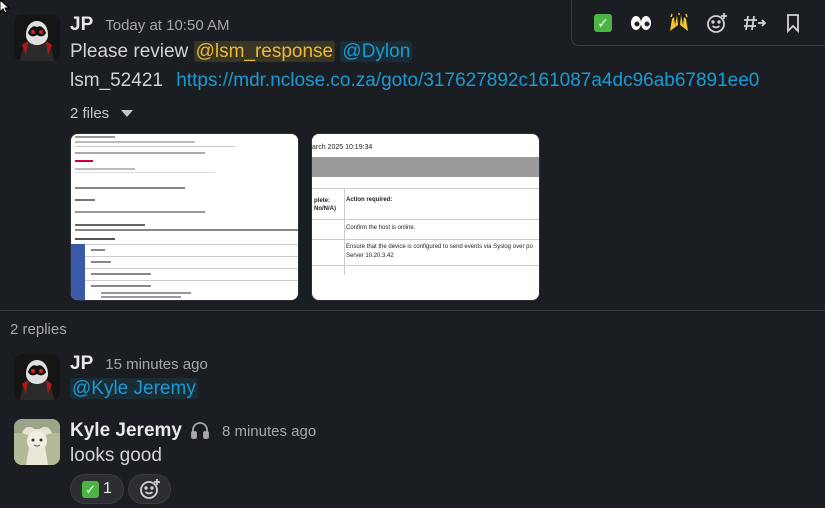 This screenshot has width=825, height=508. Describe the element at coordinates (167, 25) in the screenshot. I see `message-timestamp: Today at 10:50 AM` at that location.